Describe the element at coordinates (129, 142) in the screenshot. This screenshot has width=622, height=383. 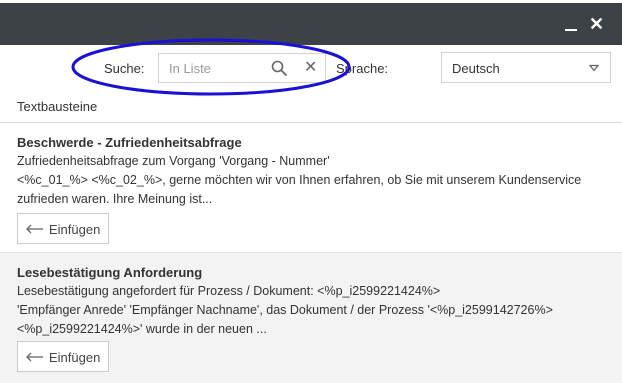
I see `item-title: Beschwerde - Zufriedenheitsabfrage` at that location.